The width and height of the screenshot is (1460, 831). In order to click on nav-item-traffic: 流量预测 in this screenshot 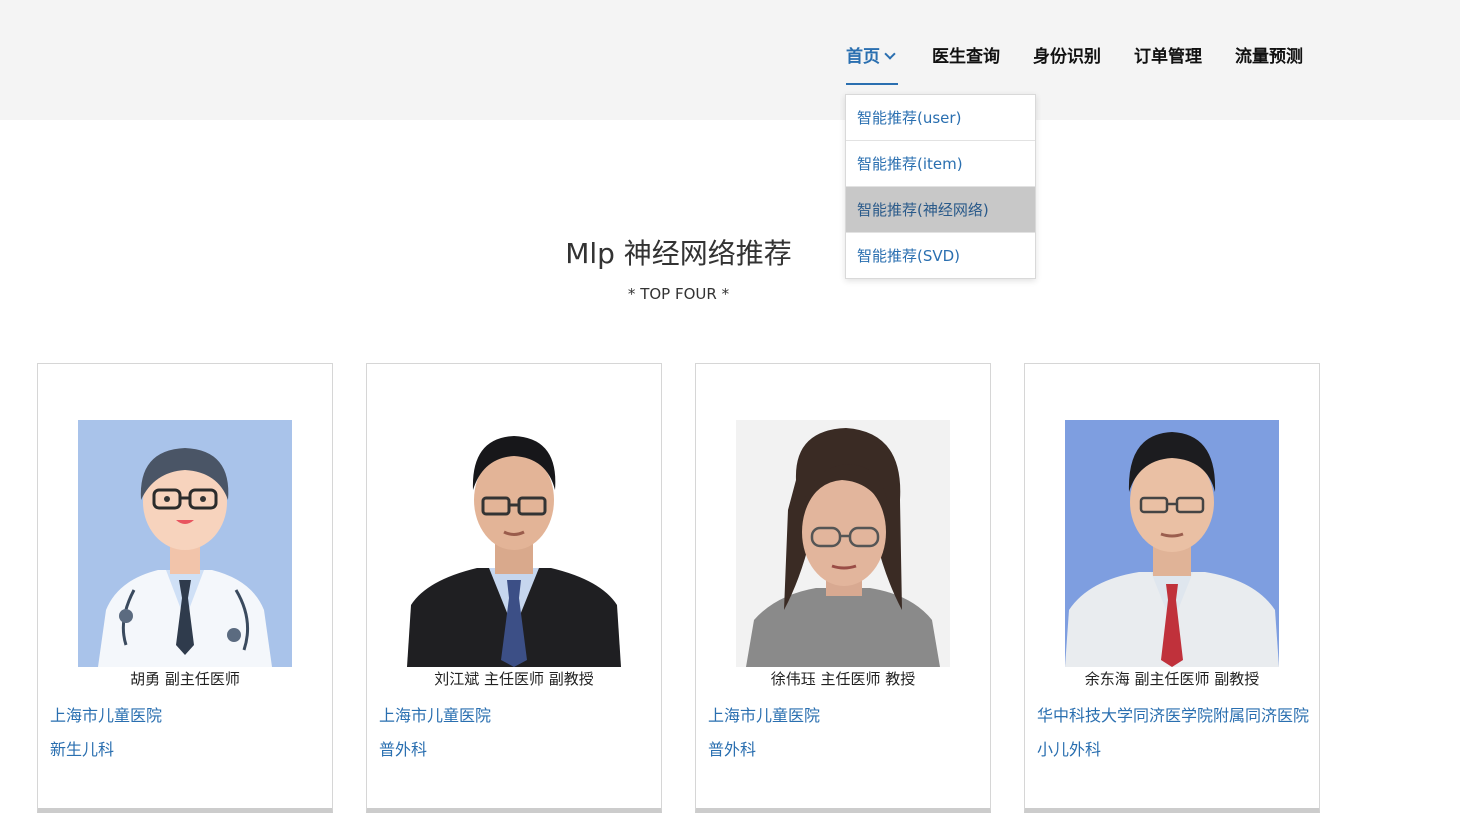, I will do `click(1269, 57)`.